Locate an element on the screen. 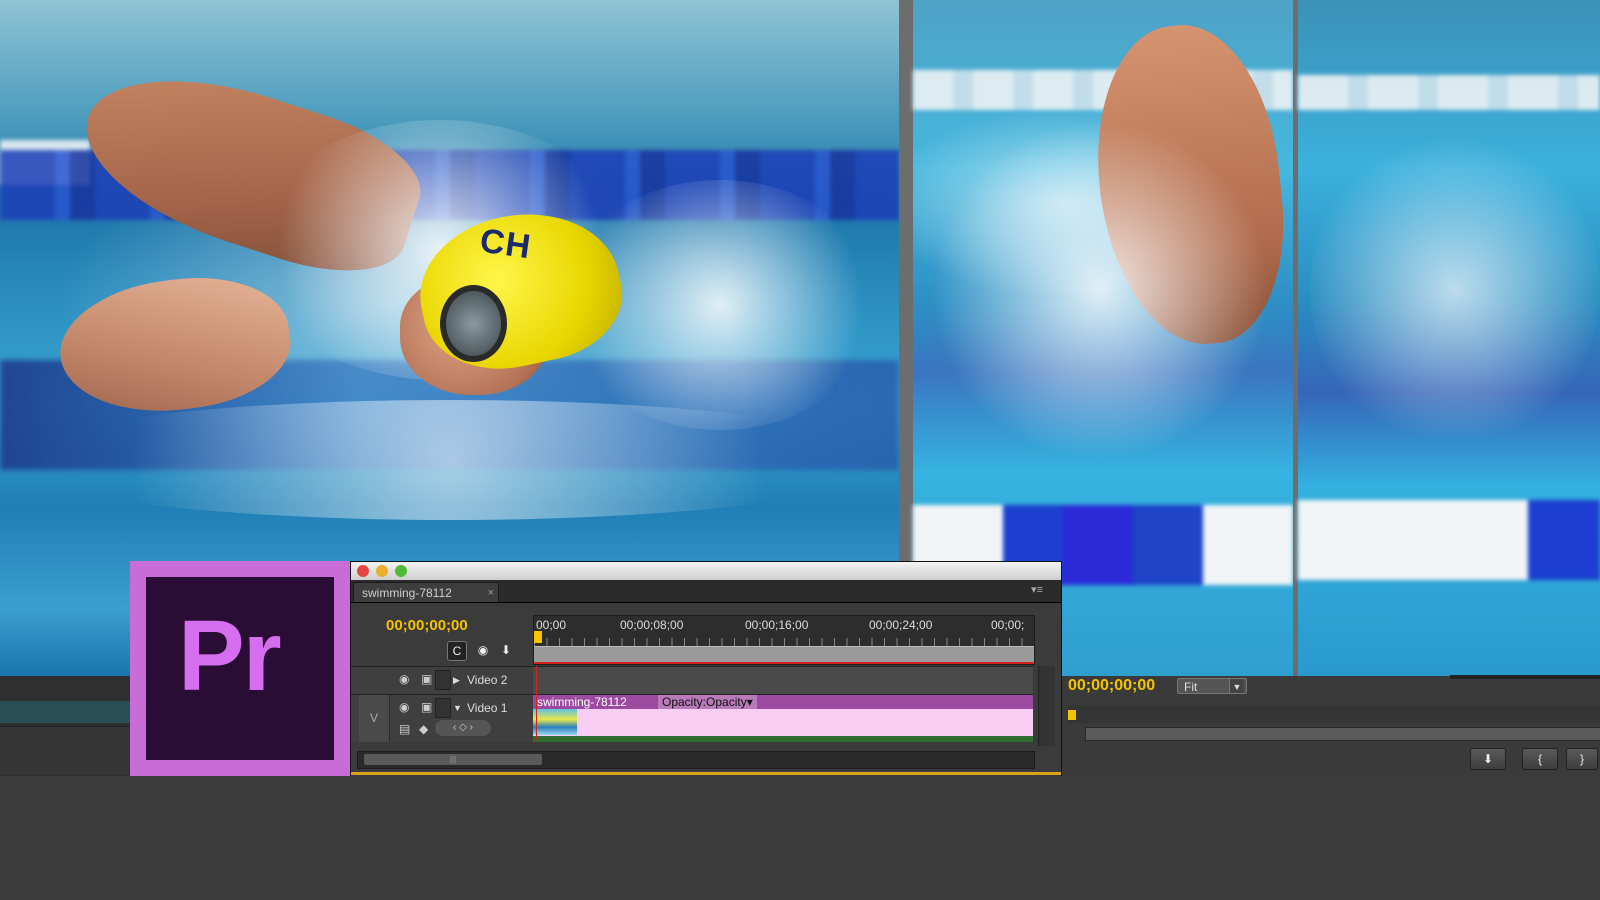  ruler-label: 00;00;16;00 is located at coordinates (777, 625).